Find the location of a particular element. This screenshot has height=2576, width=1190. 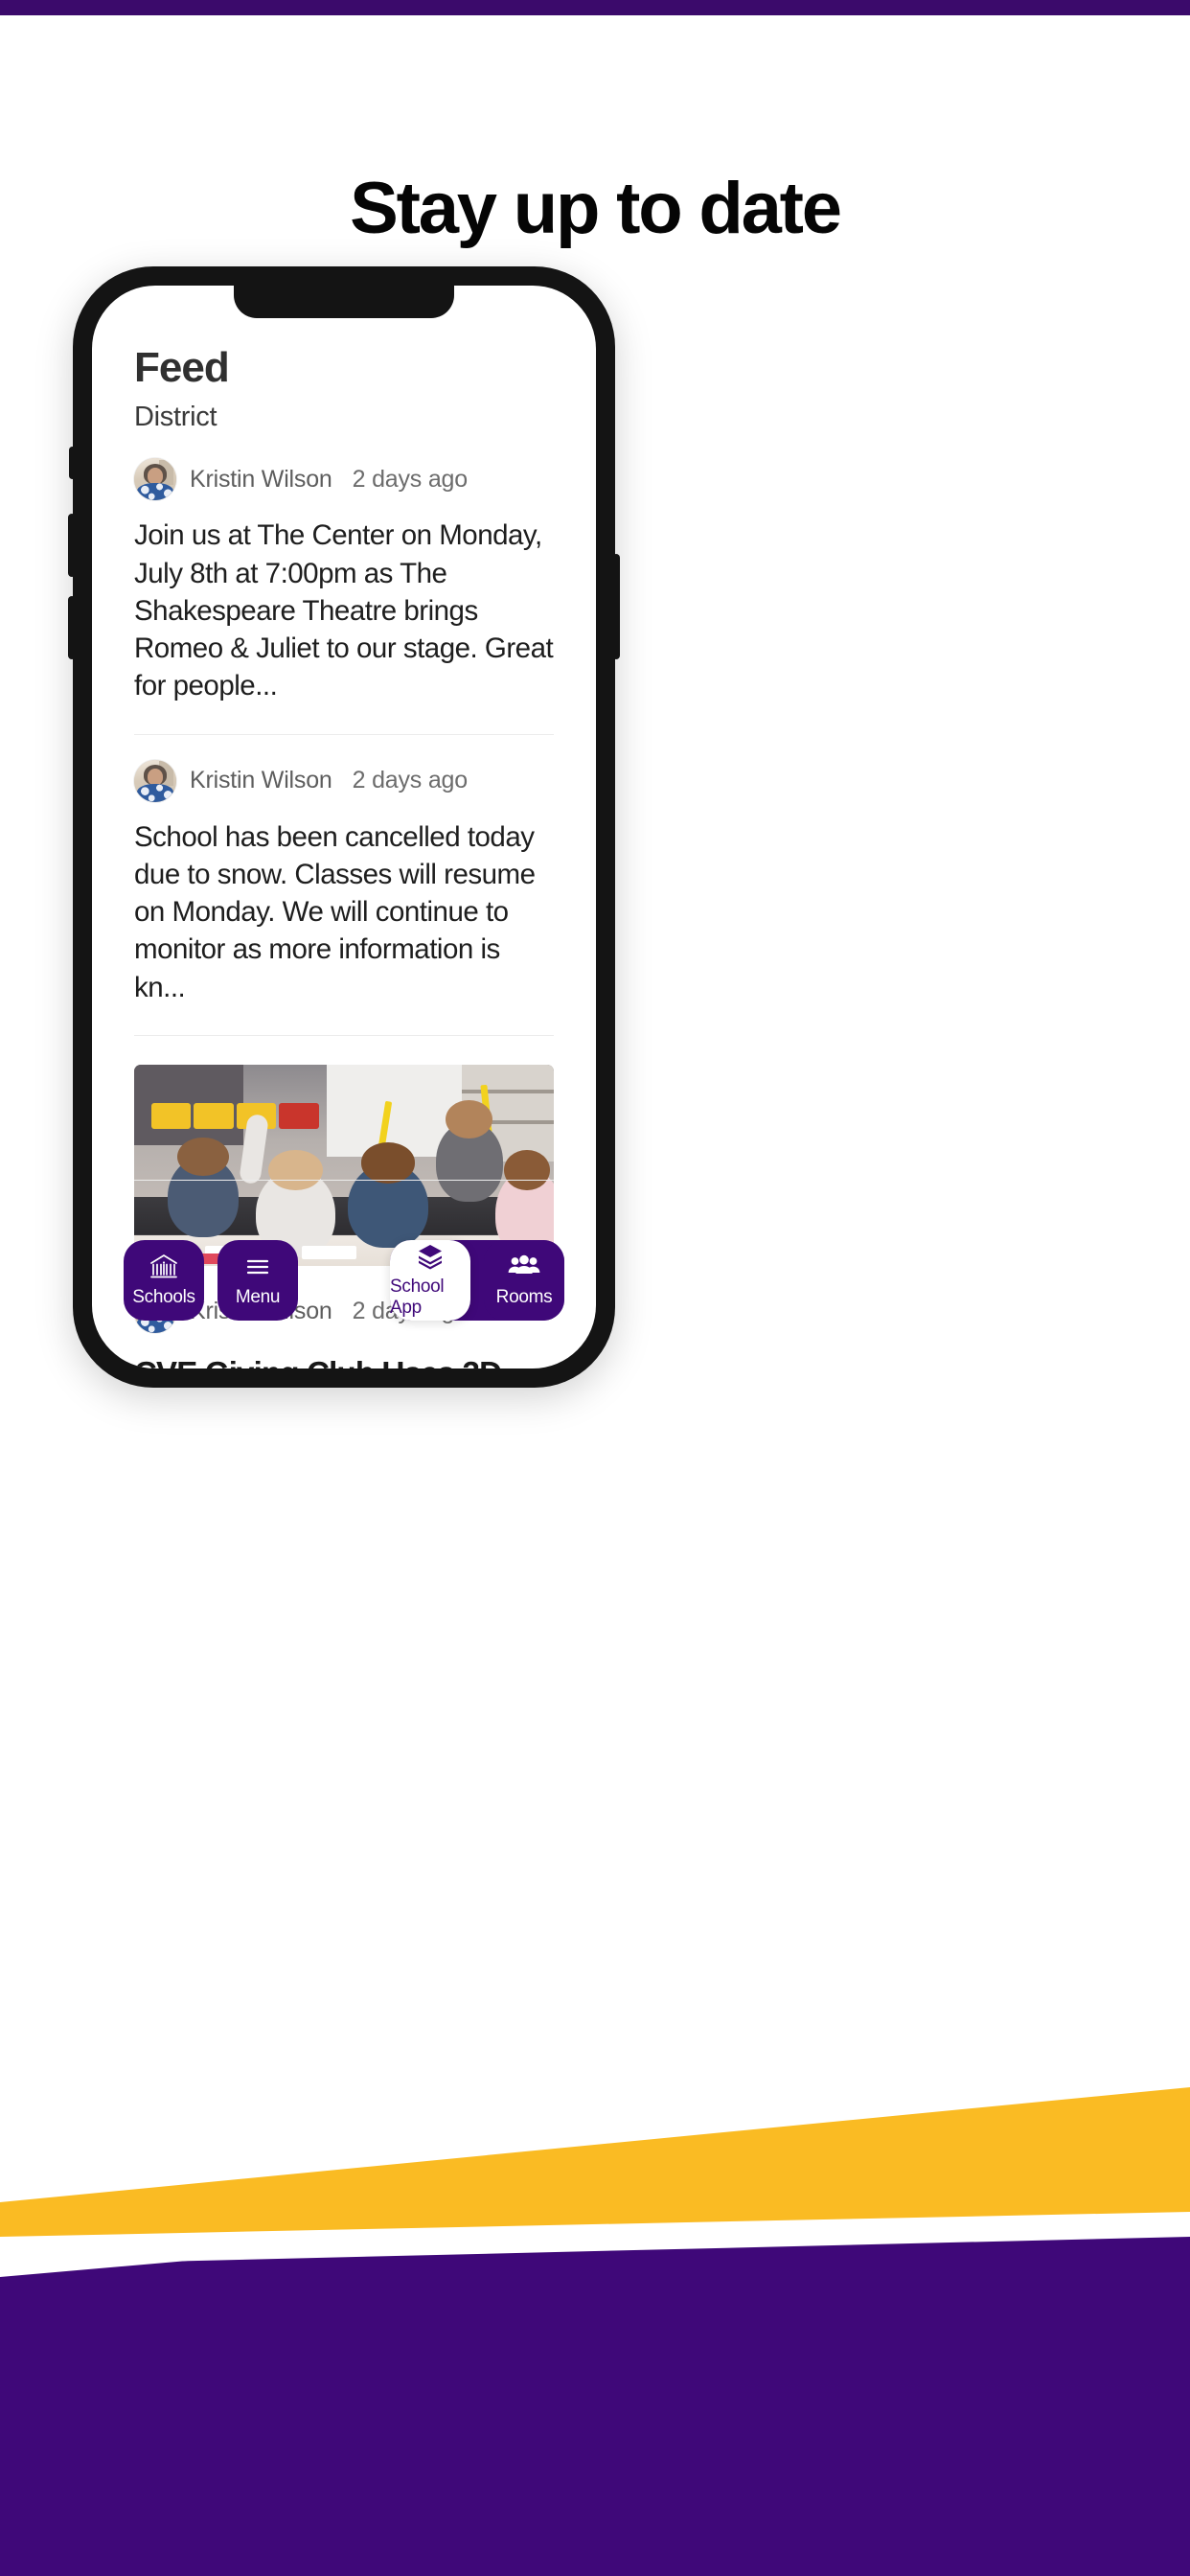

feed-header: Feed District is located at coordinates (344, 388).